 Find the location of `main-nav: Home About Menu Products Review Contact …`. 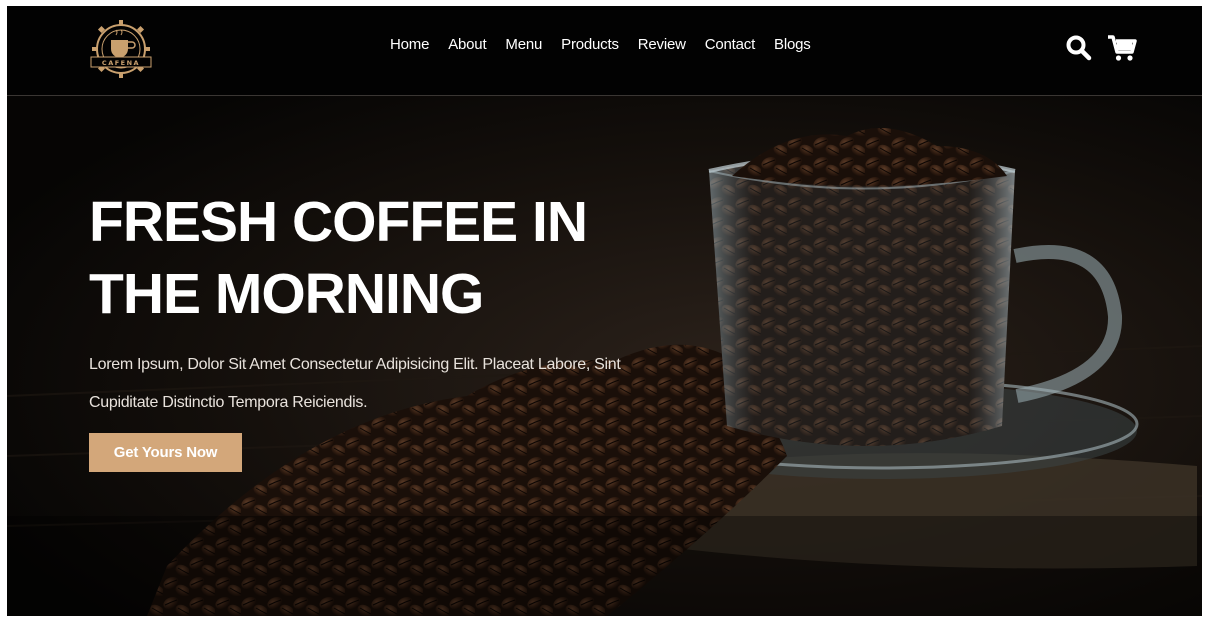

main-nav: Home About Menu Products Review Contact … is located at coordinates (600, 44).